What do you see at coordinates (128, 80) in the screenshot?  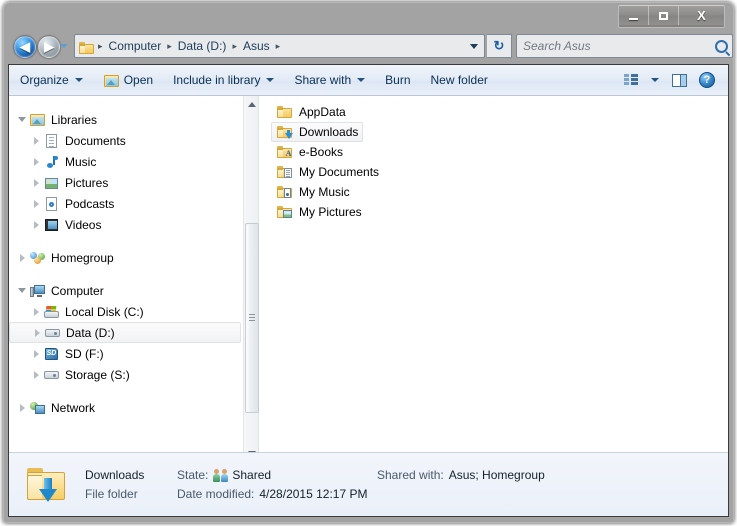 I see `open-button: Open` at bounding box center [128, 80].